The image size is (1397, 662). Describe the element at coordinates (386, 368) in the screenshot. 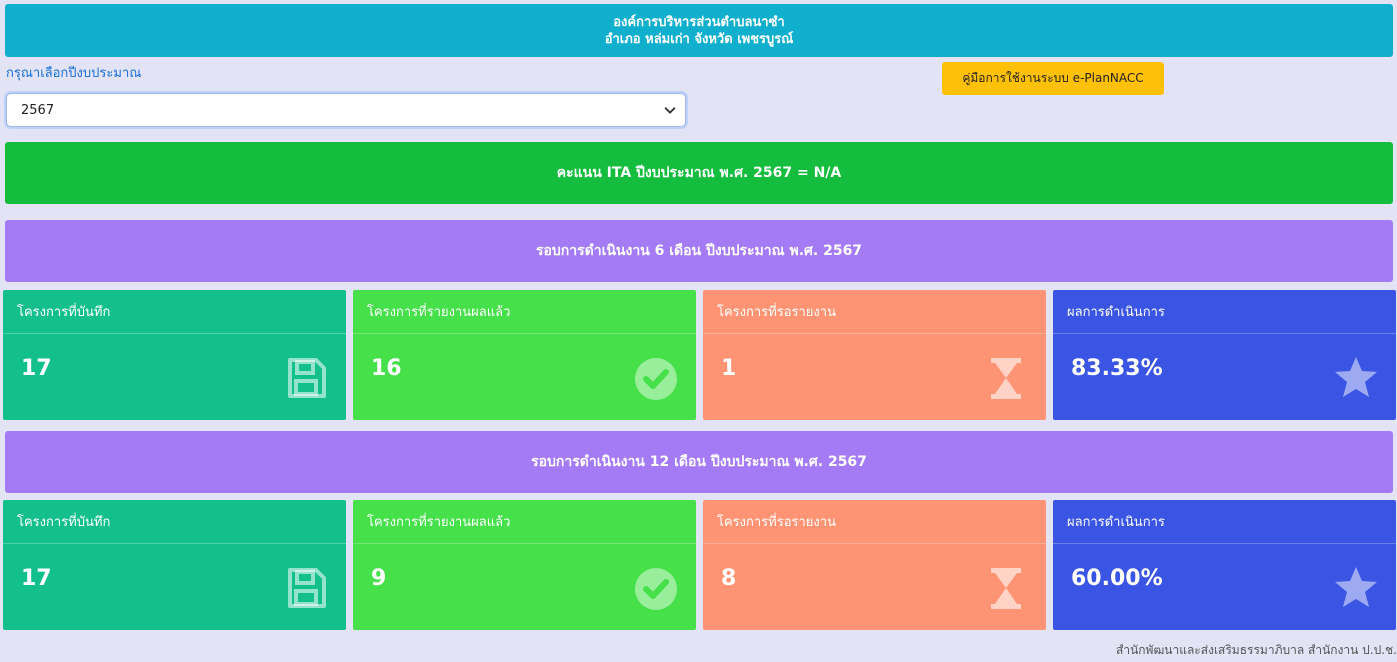

I see `card-value: 16` at that location.